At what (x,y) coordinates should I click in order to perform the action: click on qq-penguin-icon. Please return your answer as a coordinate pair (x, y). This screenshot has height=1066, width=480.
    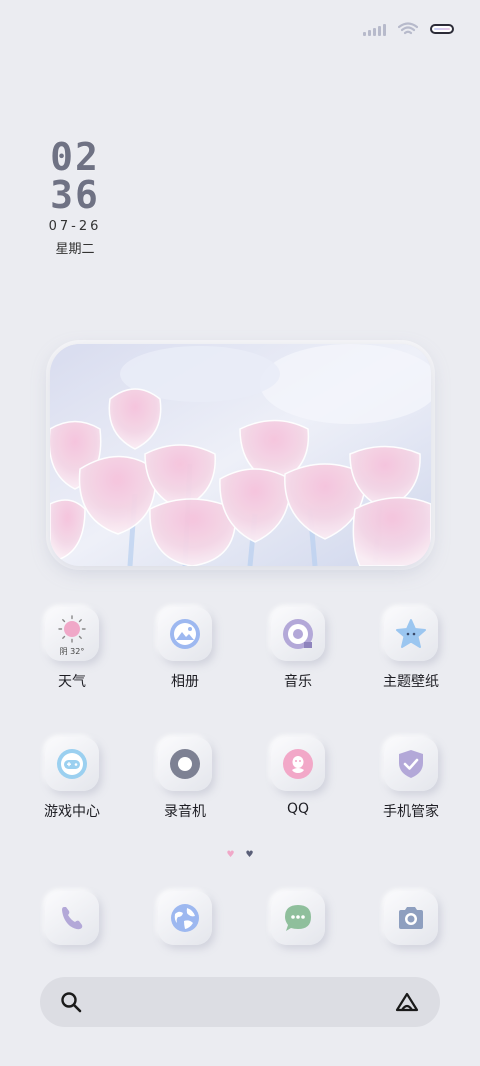
    Looking at the image, I should click on (298, 764).